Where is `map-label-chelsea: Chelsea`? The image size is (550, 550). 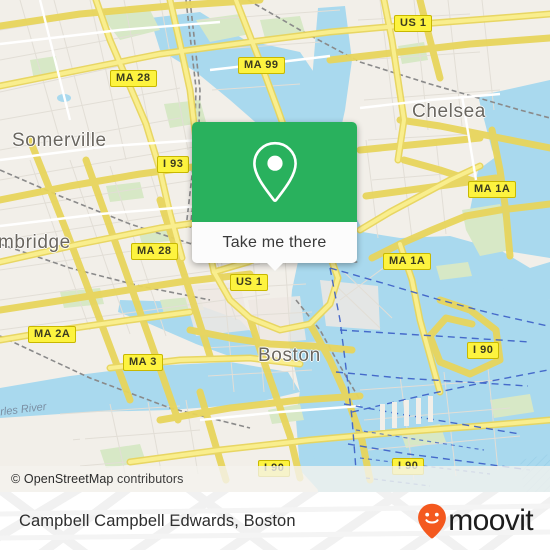
map-label-chelsea: Chelsea is located at coordinates (449, 111).